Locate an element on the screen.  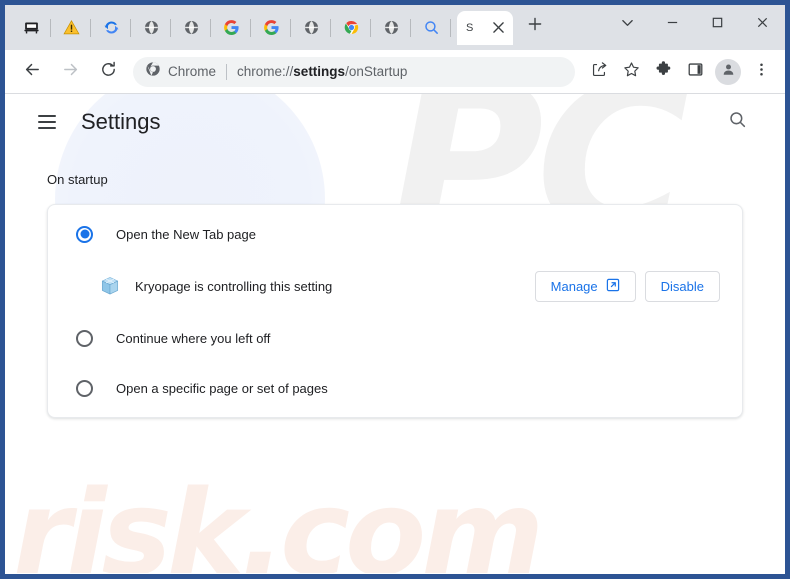
chrome-sync-icon is located at coordinates (111, 27).